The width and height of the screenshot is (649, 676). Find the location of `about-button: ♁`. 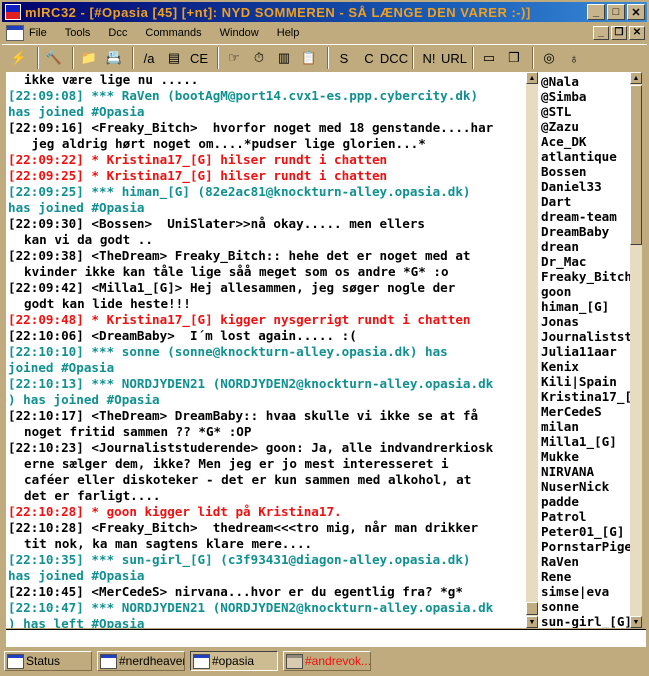

about-button: ♁ is located at coordinates (574, 58).